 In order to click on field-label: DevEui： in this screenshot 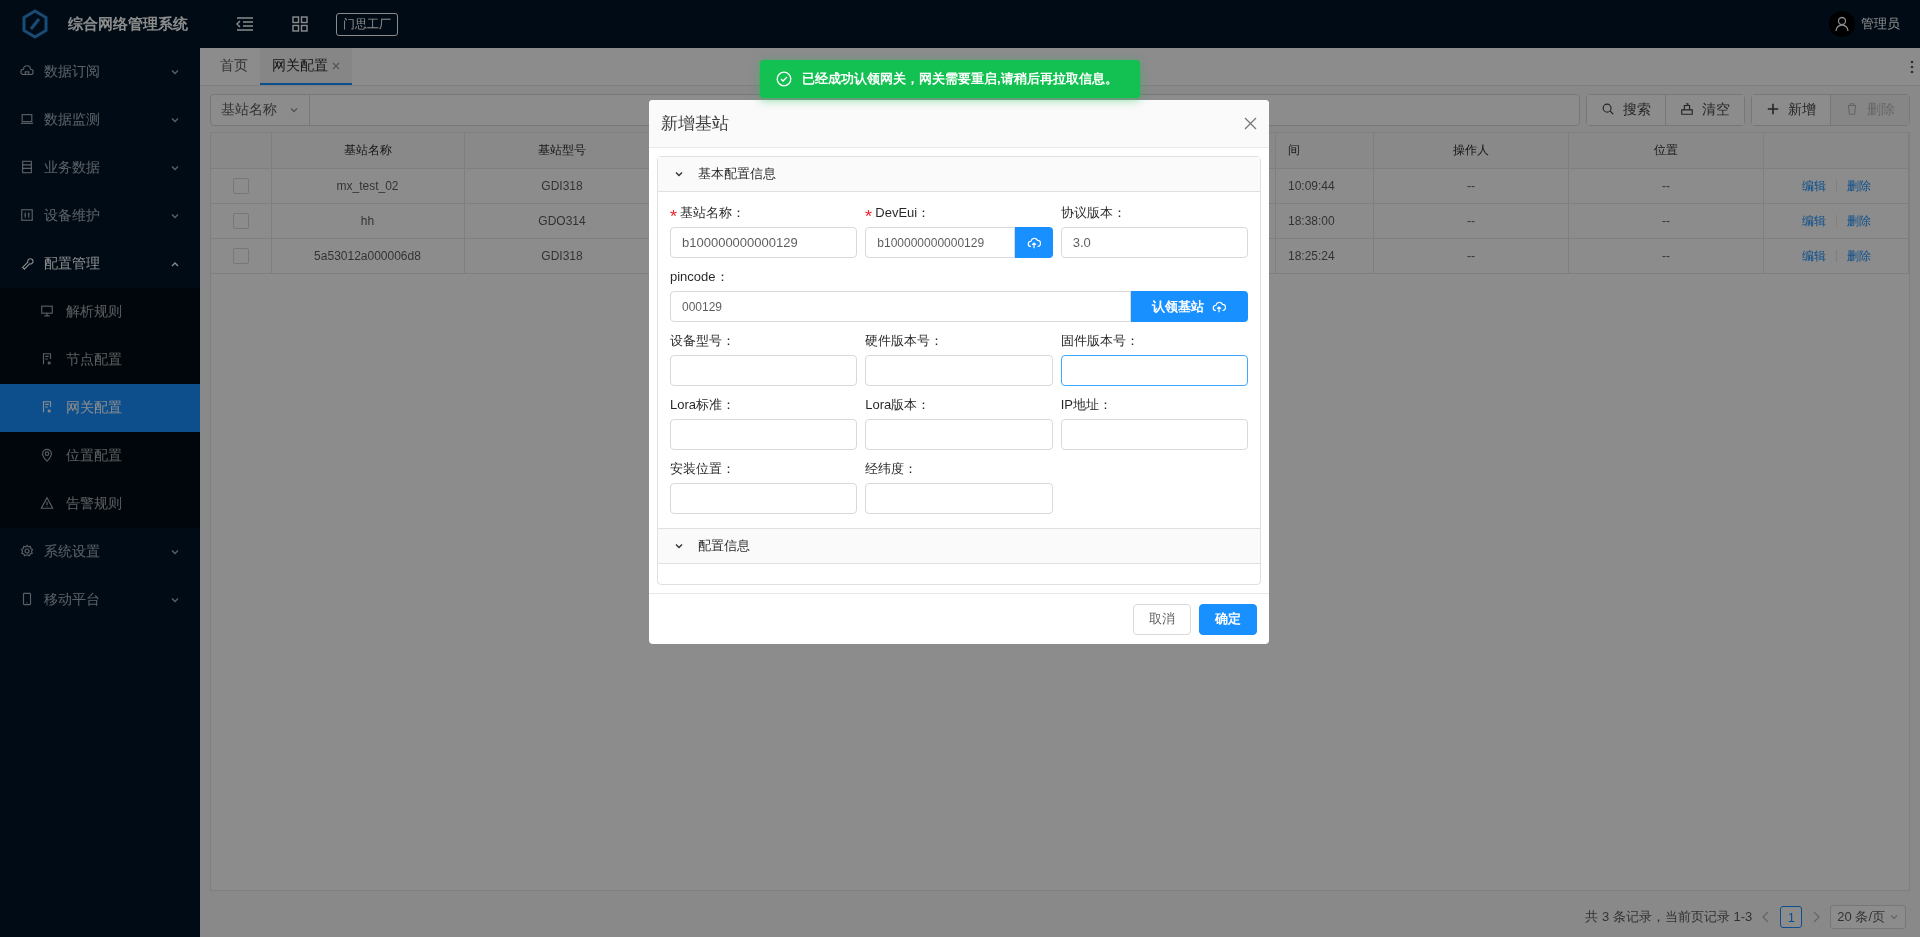, I will do `click(903, 213)`.